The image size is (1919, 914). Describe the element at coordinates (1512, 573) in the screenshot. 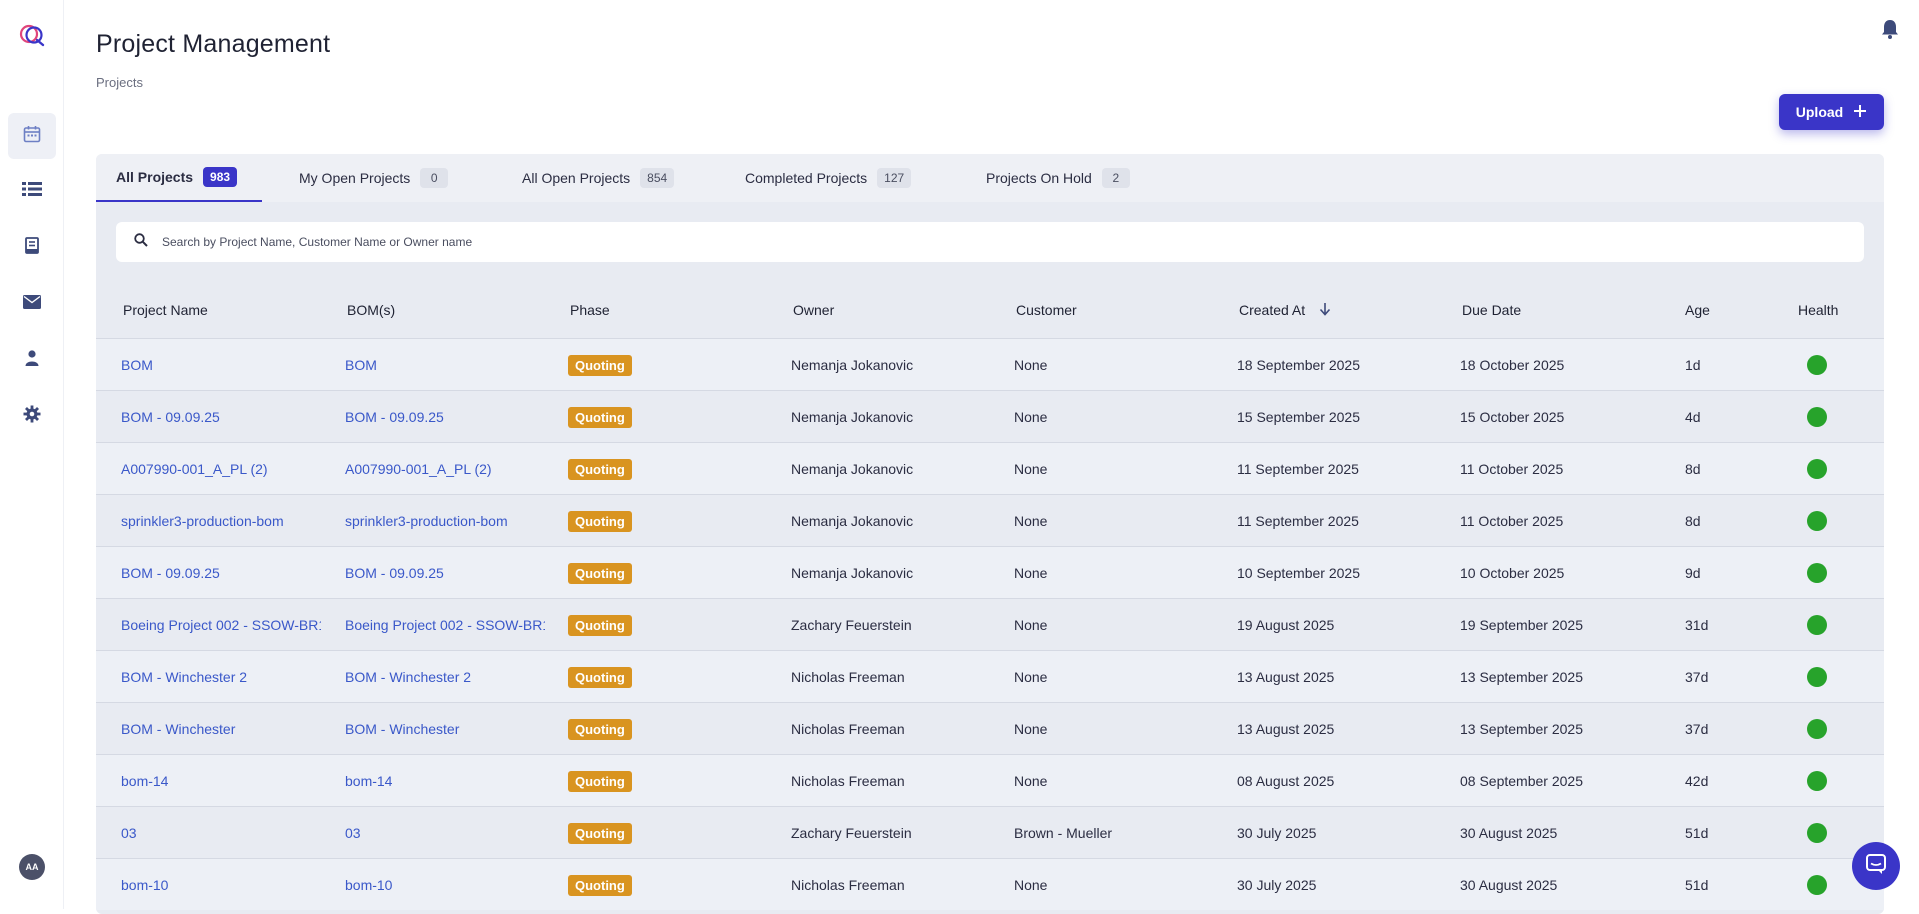

I see `cell-due-date: 10 October 2025` at that location.